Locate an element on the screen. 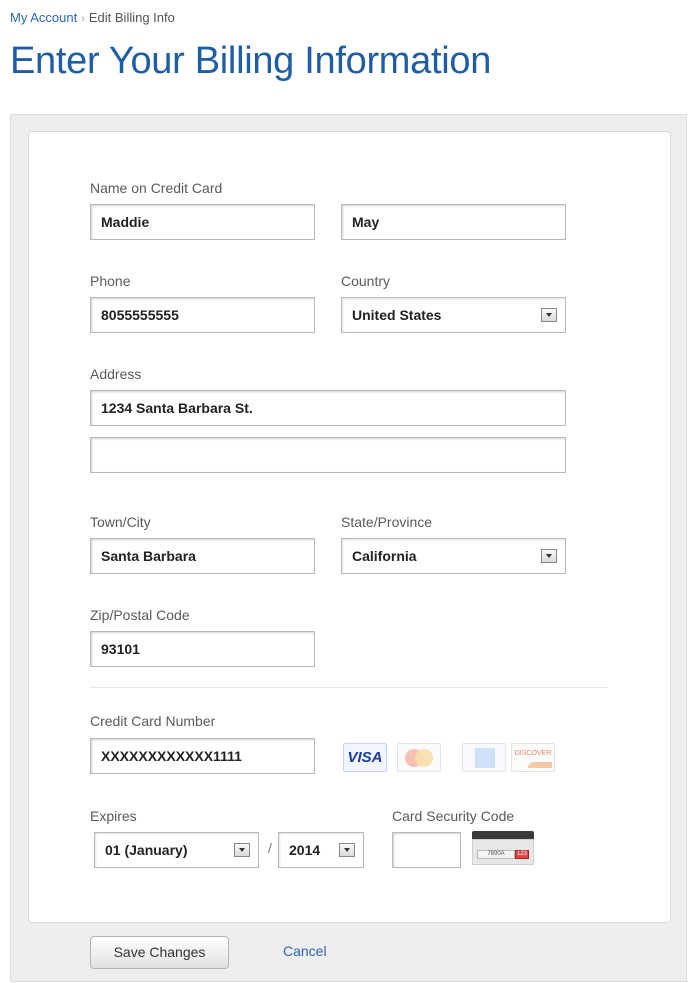  section-divider is located at coordinates (349, 687).